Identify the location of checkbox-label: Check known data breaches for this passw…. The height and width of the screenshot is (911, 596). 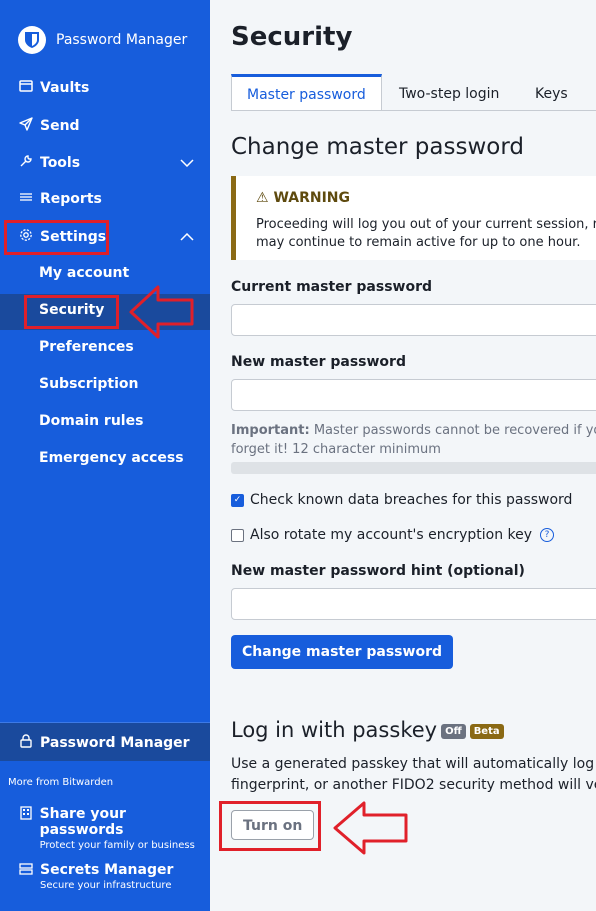
(411, 500).